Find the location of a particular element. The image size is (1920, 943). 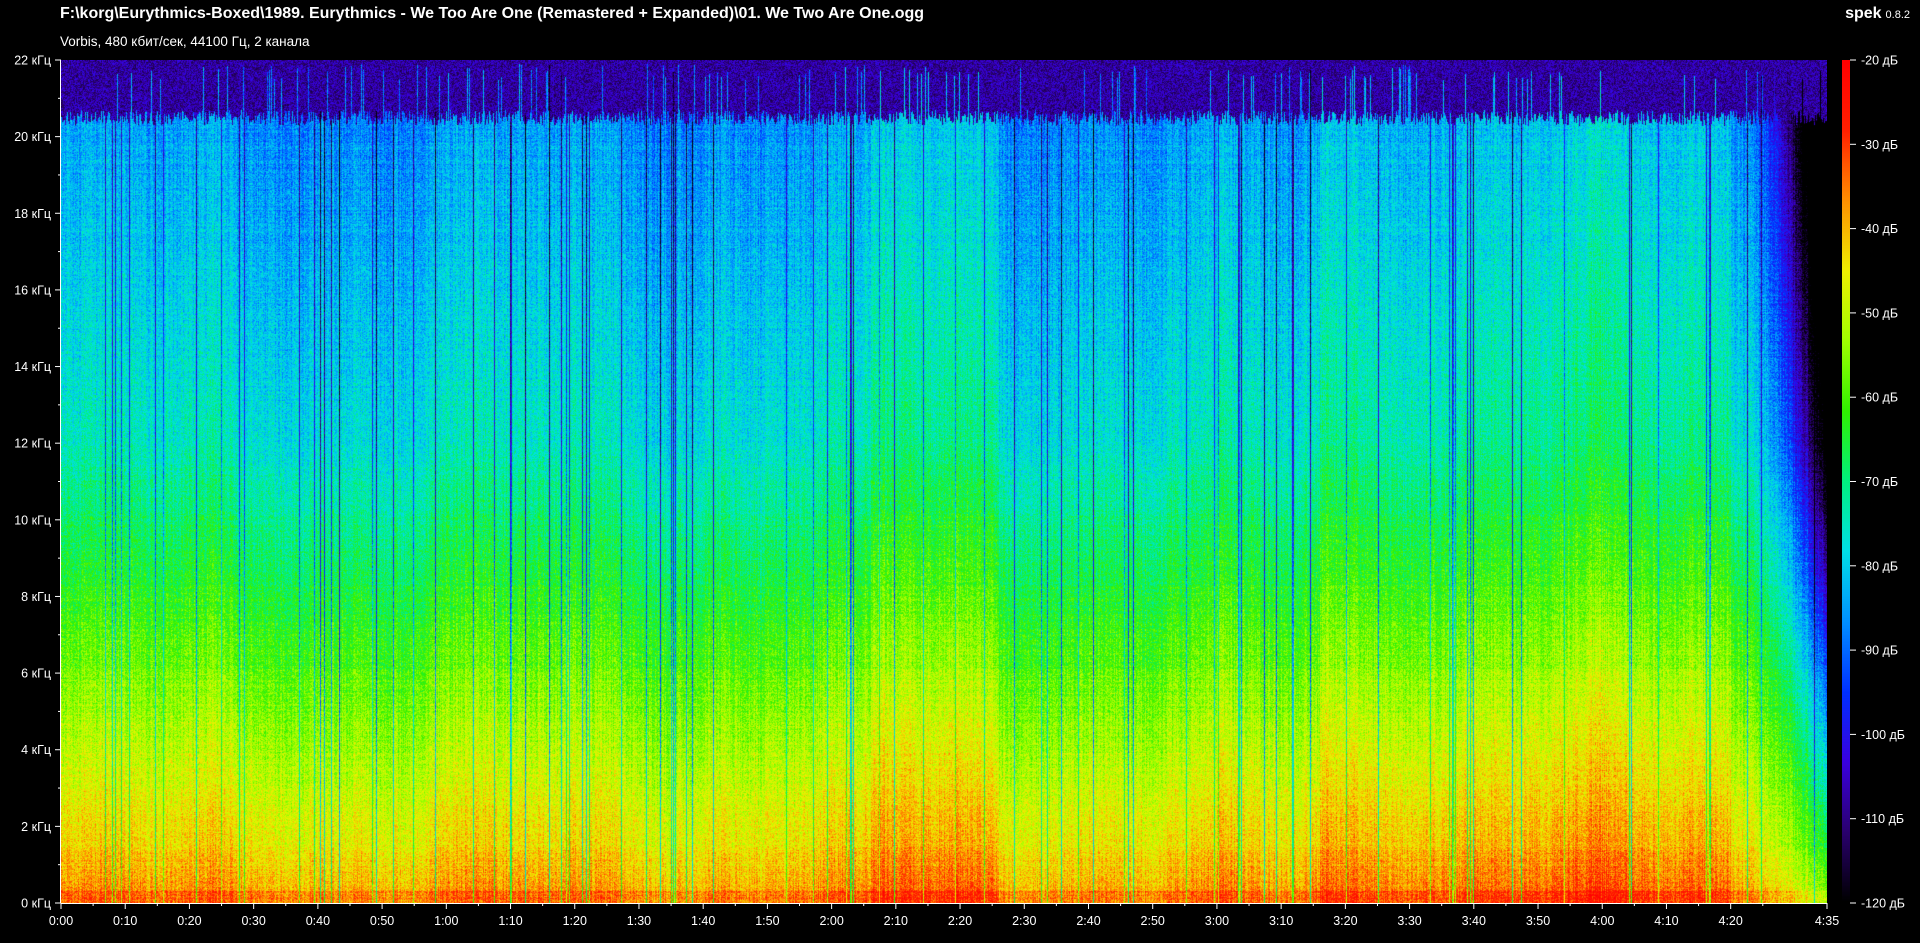

db-tick-label: -40 дБ is located at coordinates (1879, 229).